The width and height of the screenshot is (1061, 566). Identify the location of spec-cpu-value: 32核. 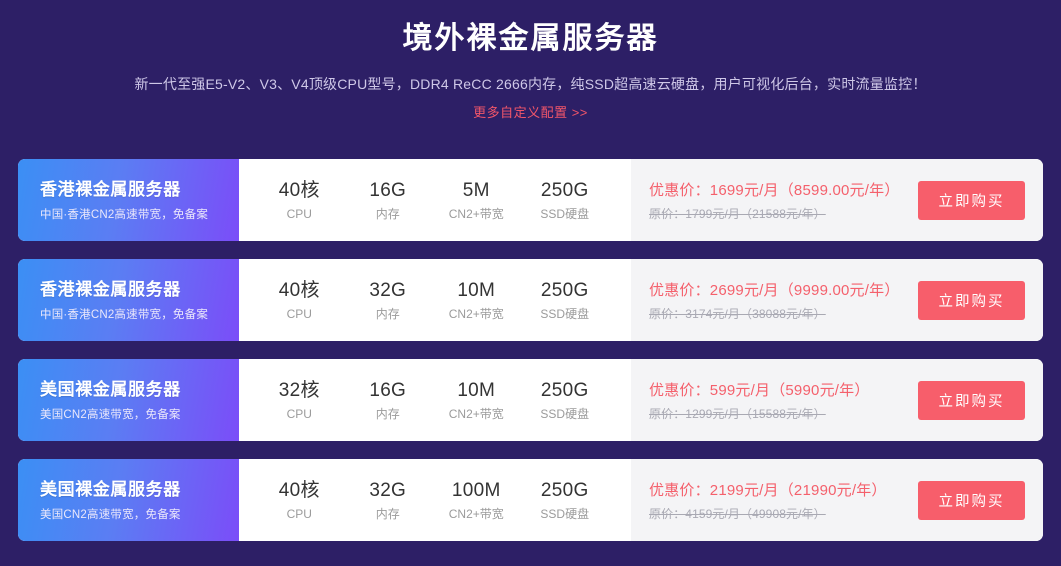
(299, 390).